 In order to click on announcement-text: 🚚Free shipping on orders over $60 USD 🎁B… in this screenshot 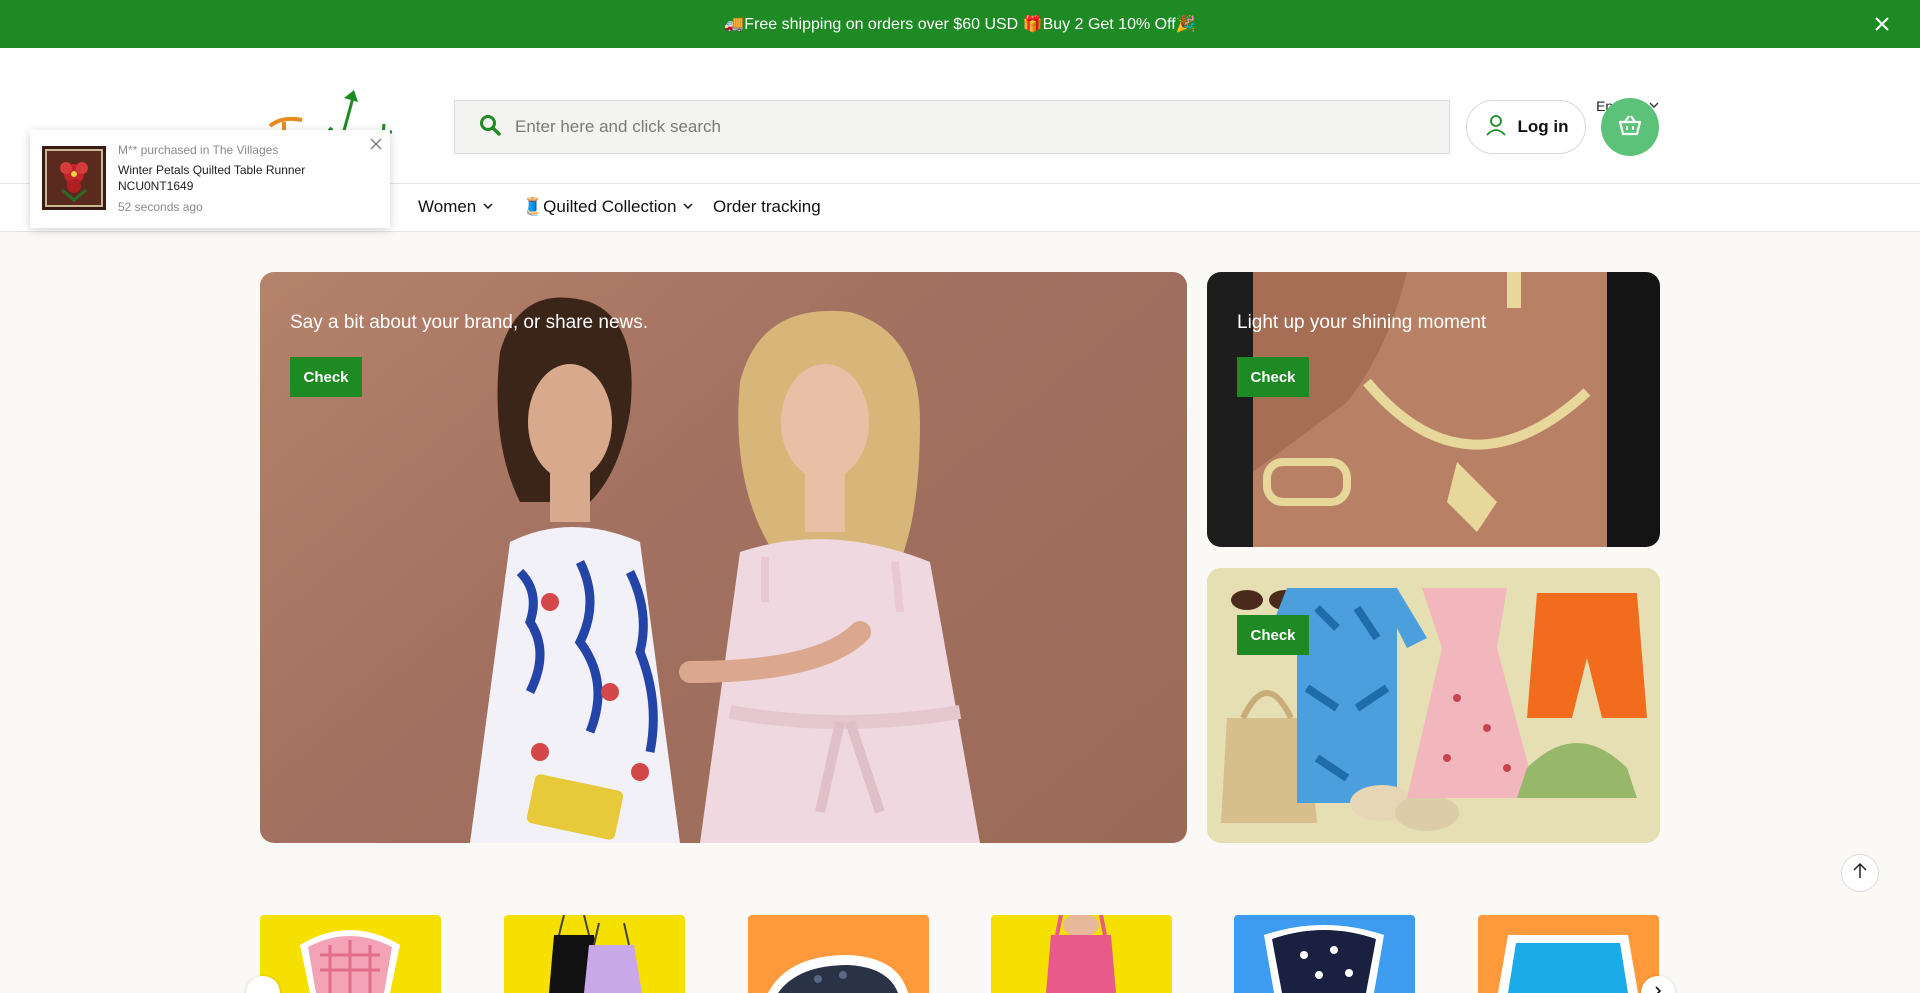, I will do `click(960, 24)`.